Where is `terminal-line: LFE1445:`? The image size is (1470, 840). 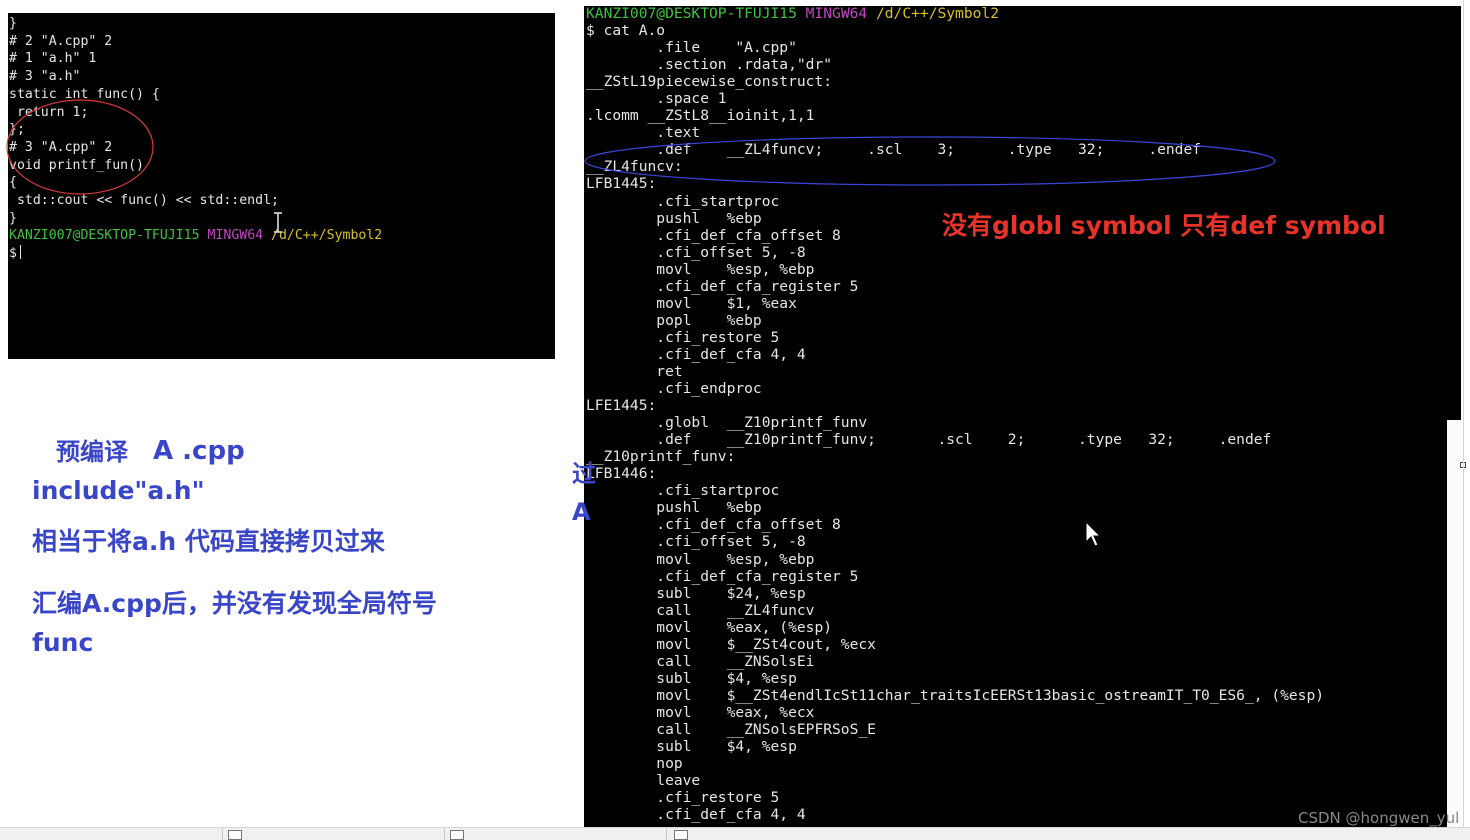
terminal-line: LFE1445: is located at coordinates (621, 406).